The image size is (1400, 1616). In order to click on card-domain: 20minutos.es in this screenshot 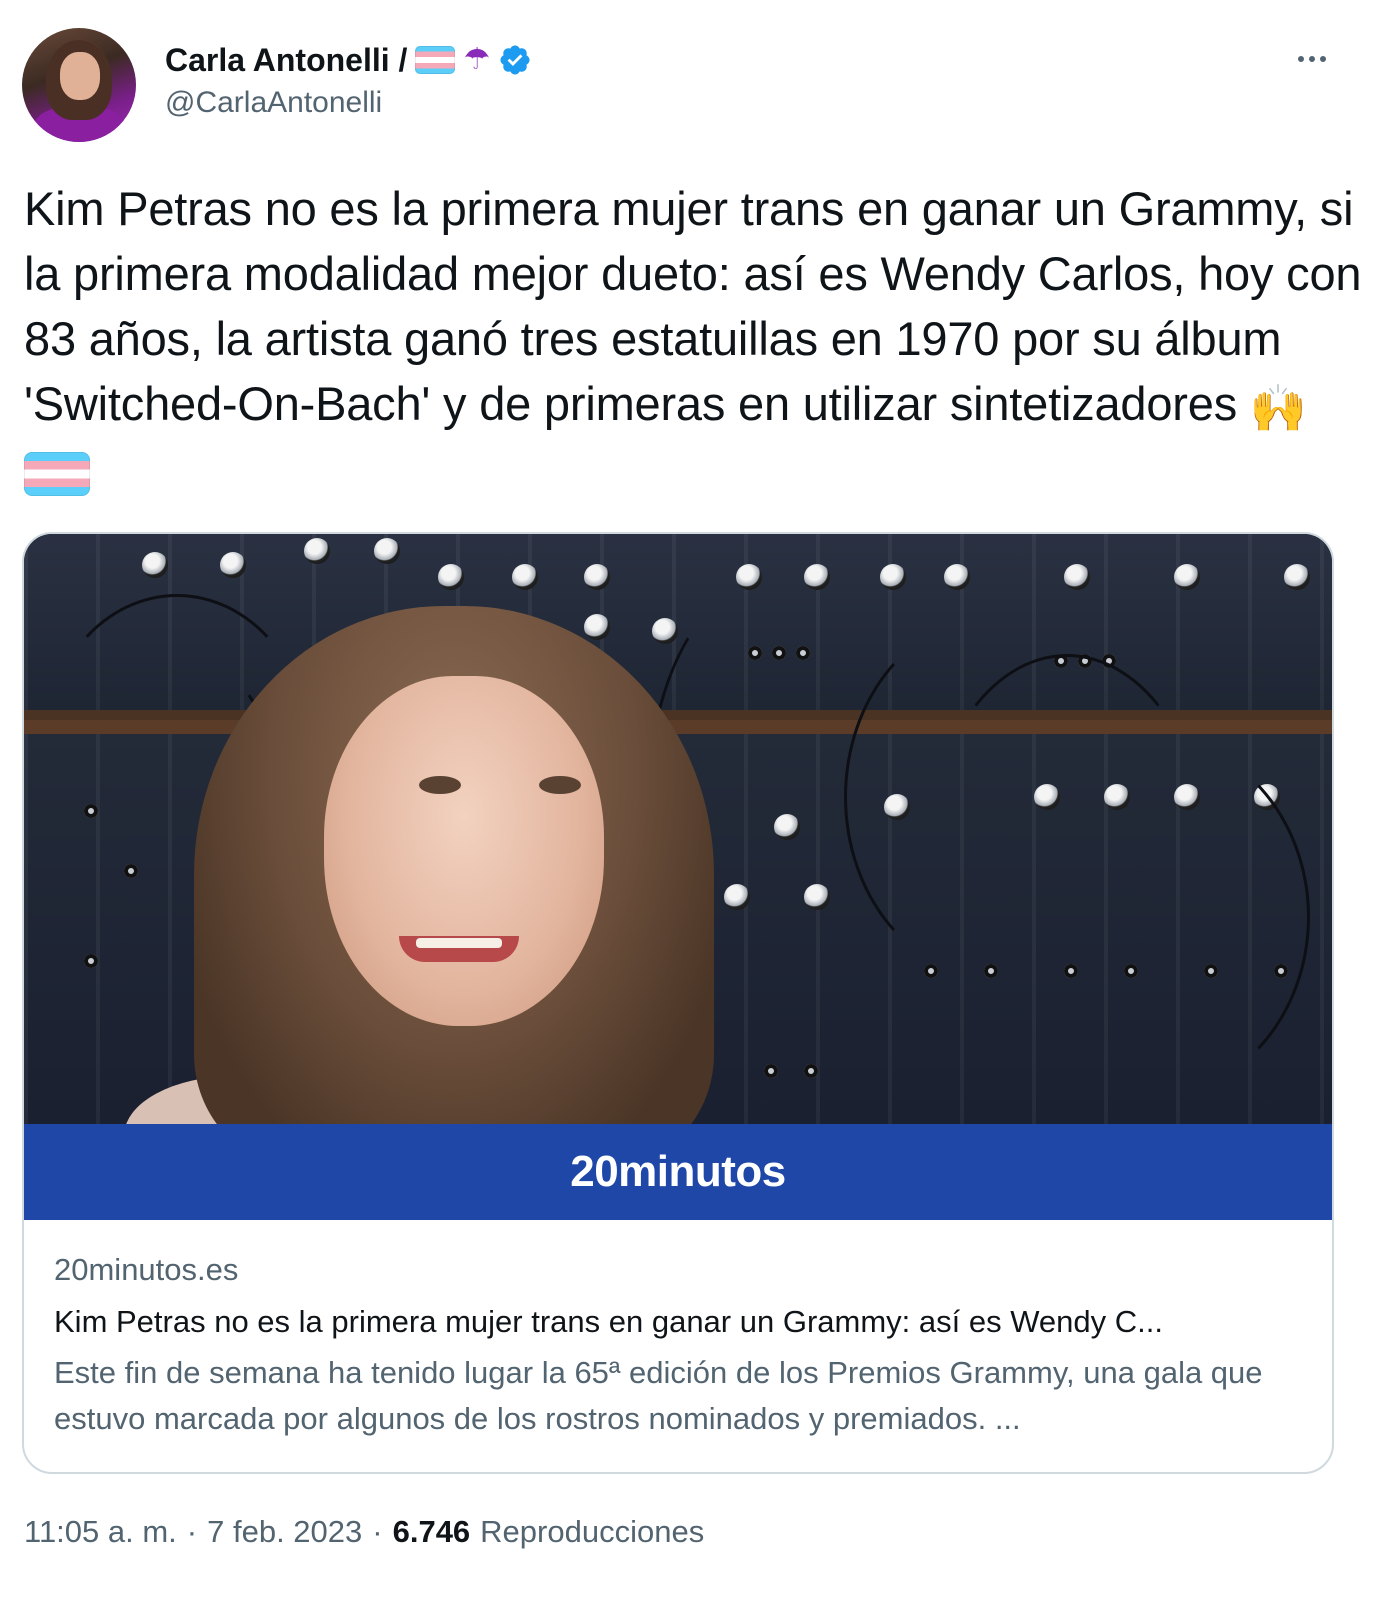, I will do `click(146, 1269)`.